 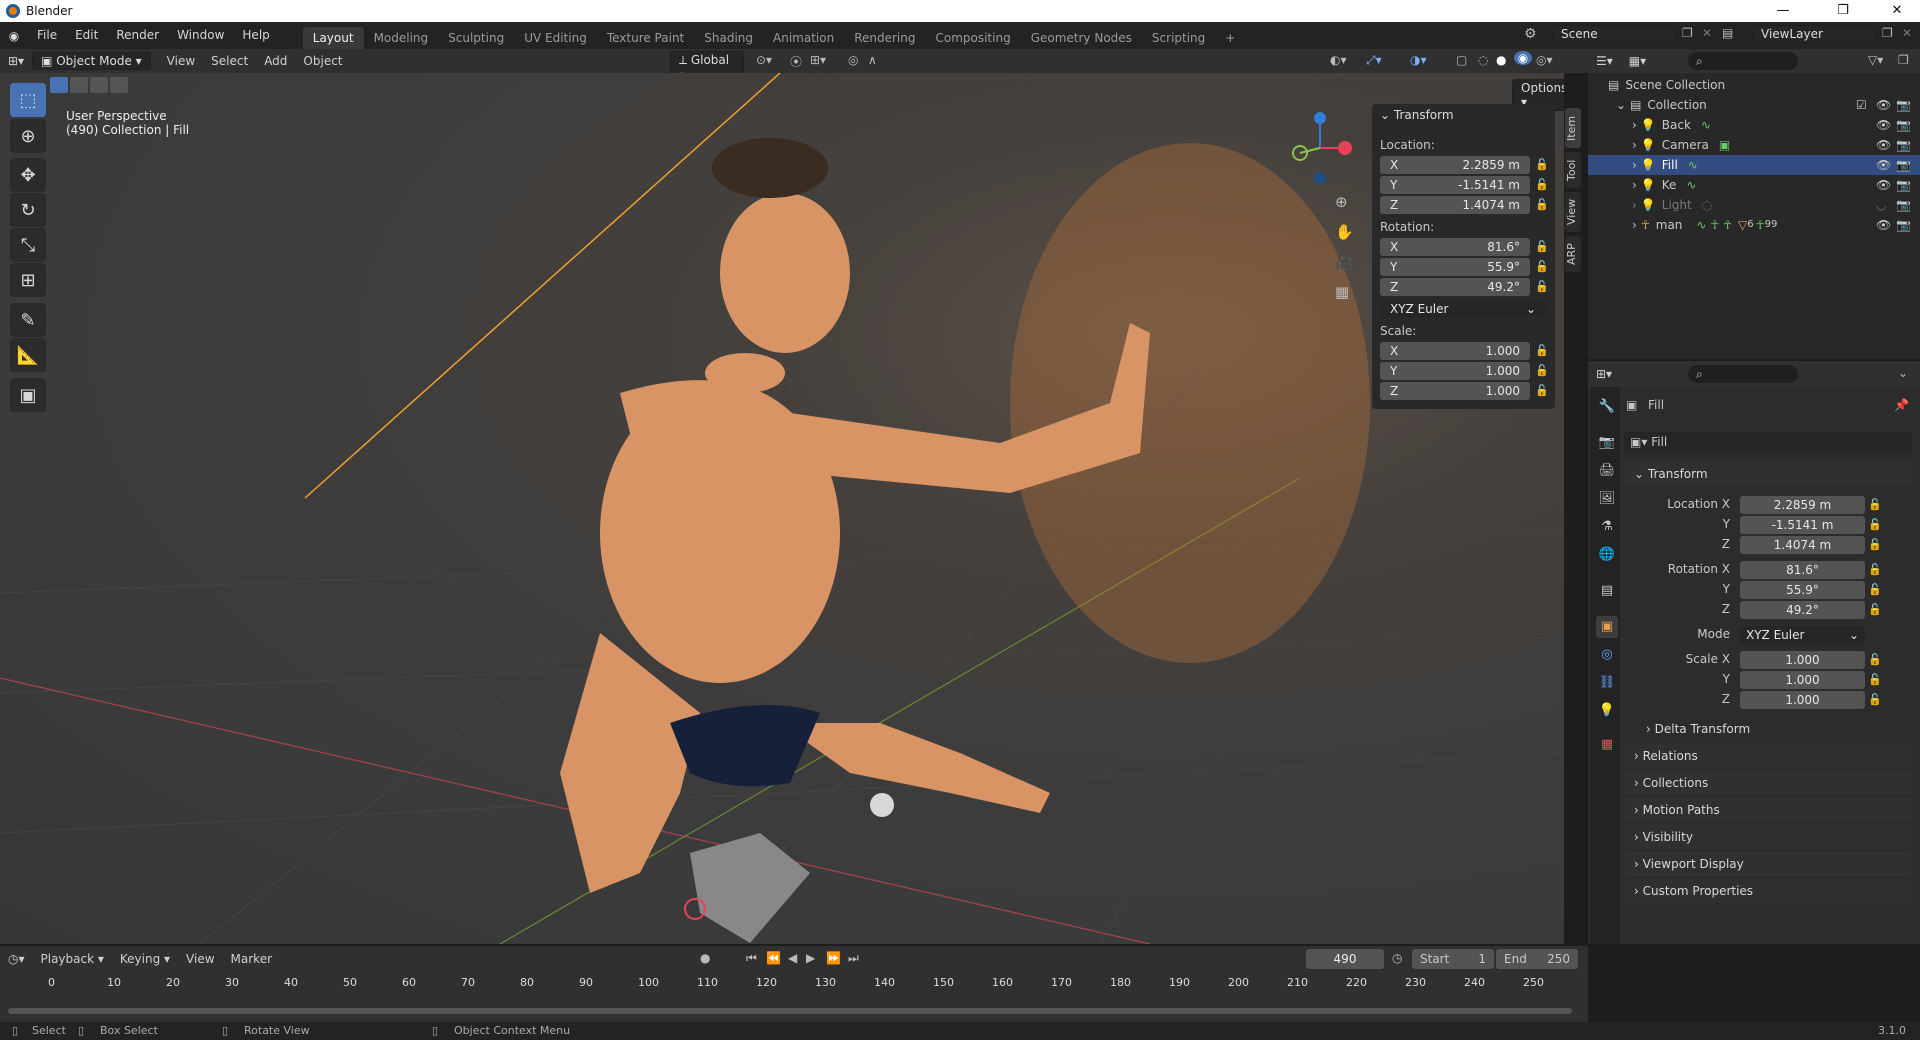 I want to click on scale-y-field: Y 1.000, so click(x=1455, y=371).